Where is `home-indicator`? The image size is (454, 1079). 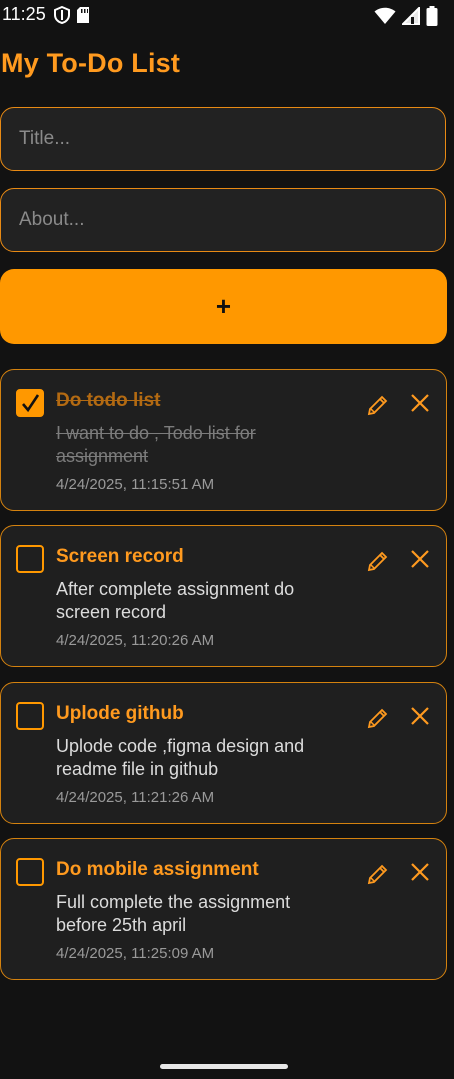 home-indicator is located at coordinates (224, 1066).